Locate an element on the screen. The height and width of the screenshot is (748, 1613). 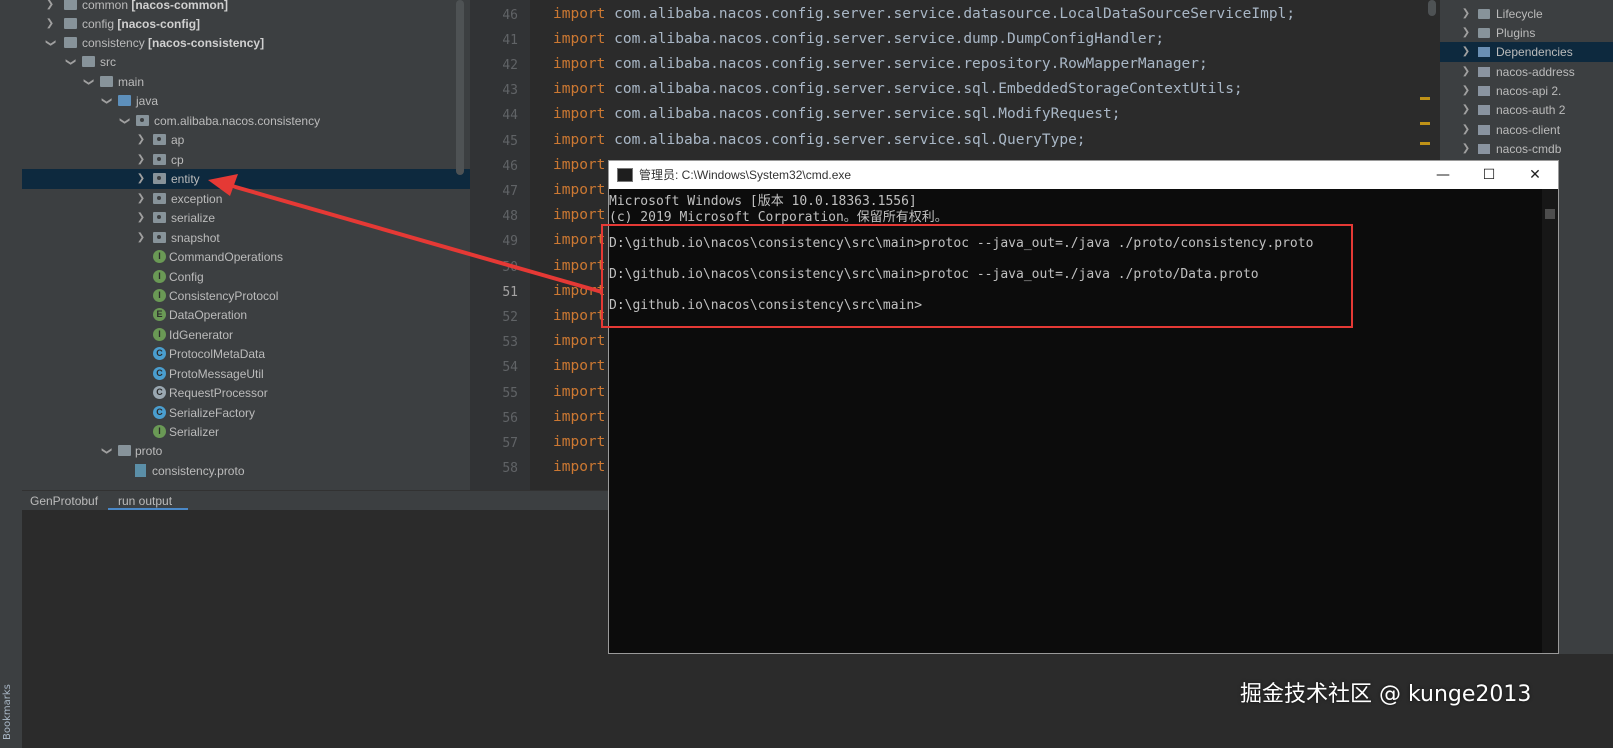
tree-row-java: ❯ java is located at coordinates (246, 101).